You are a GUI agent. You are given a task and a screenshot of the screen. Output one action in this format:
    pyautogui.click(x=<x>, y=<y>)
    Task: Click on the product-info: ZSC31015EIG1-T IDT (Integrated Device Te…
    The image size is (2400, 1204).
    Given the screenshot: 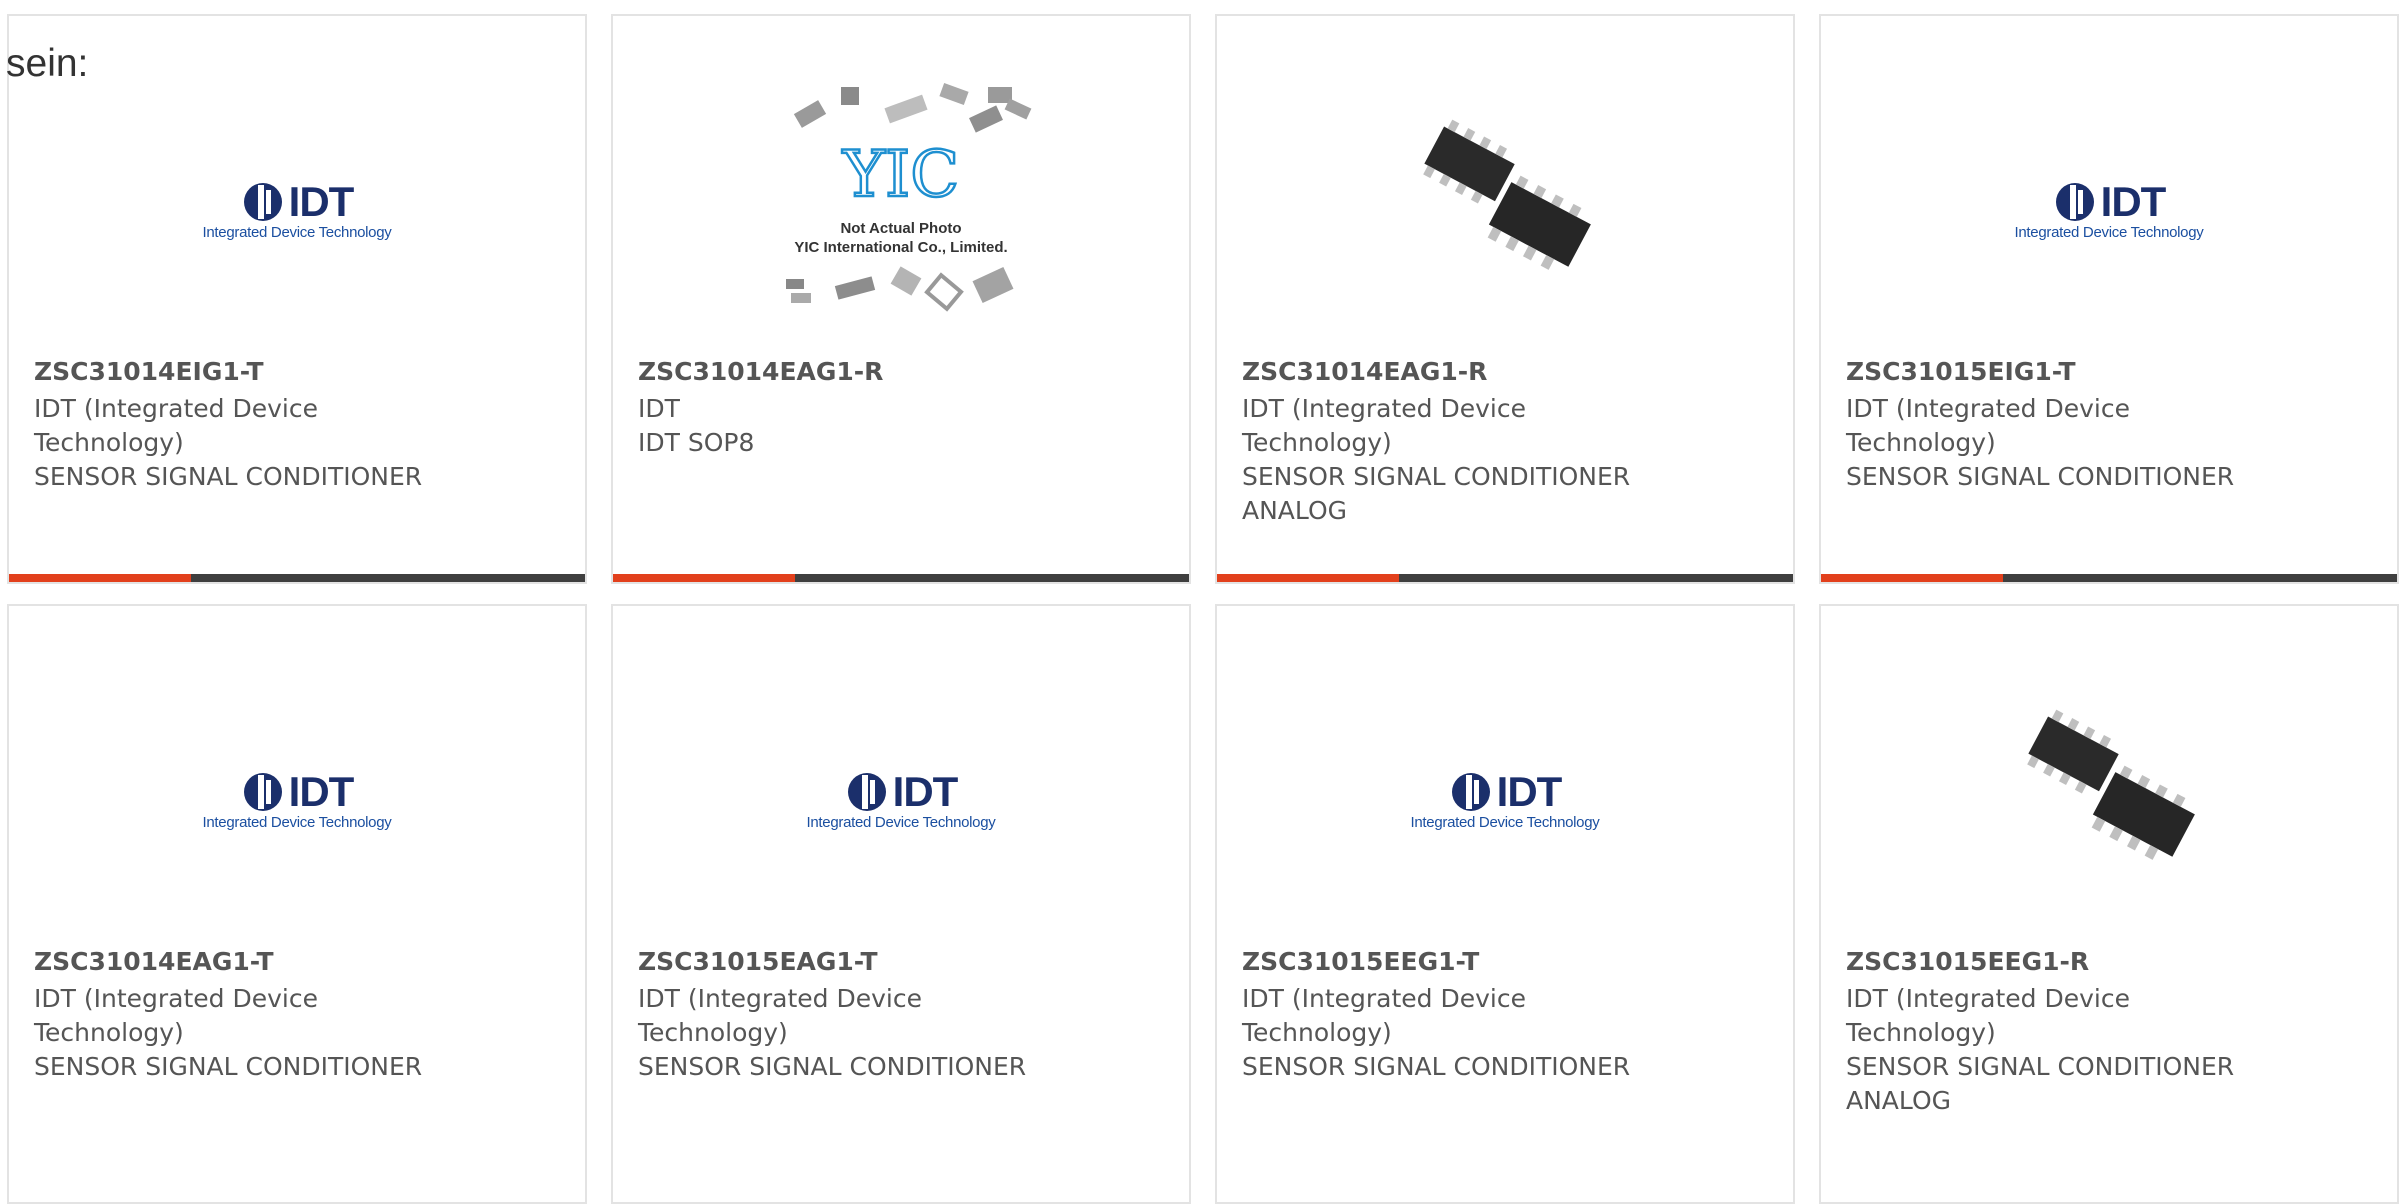 What is the action you would take?
    pyautogui.click(x=2101, y=425)
    